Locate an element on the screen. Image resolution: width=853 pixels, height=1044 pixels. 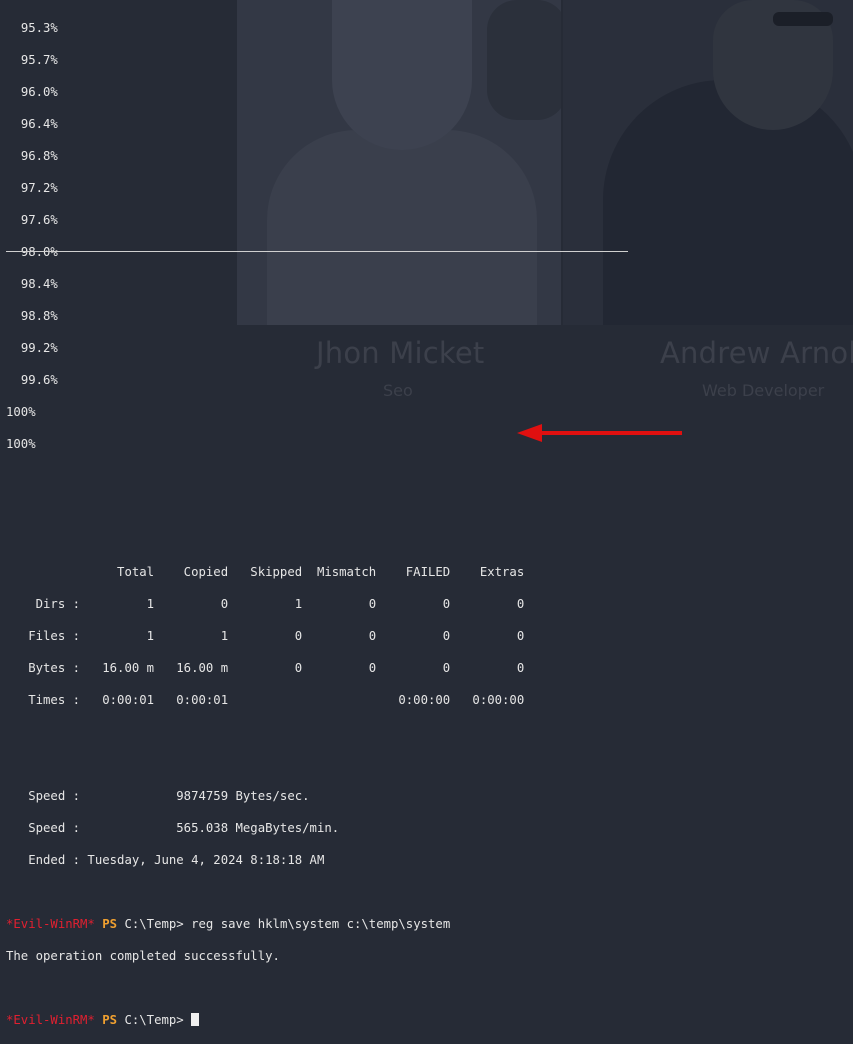
person-glasses is located at coordinates (803, 19).